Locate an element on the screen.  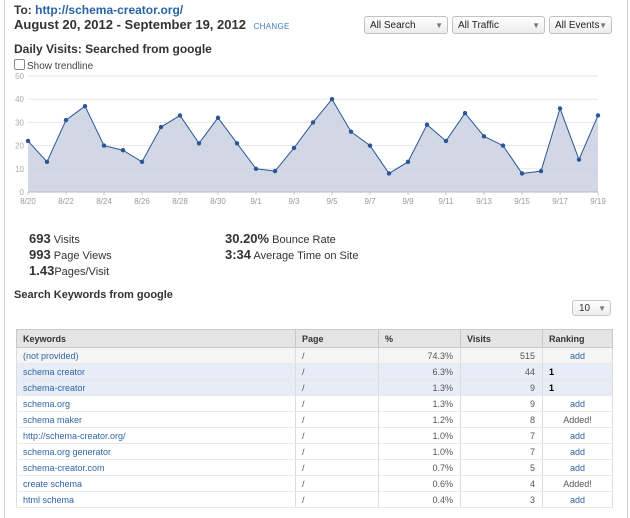
table-row: schema creator/6.3% 44 1 is located at coordinates (314, 371).